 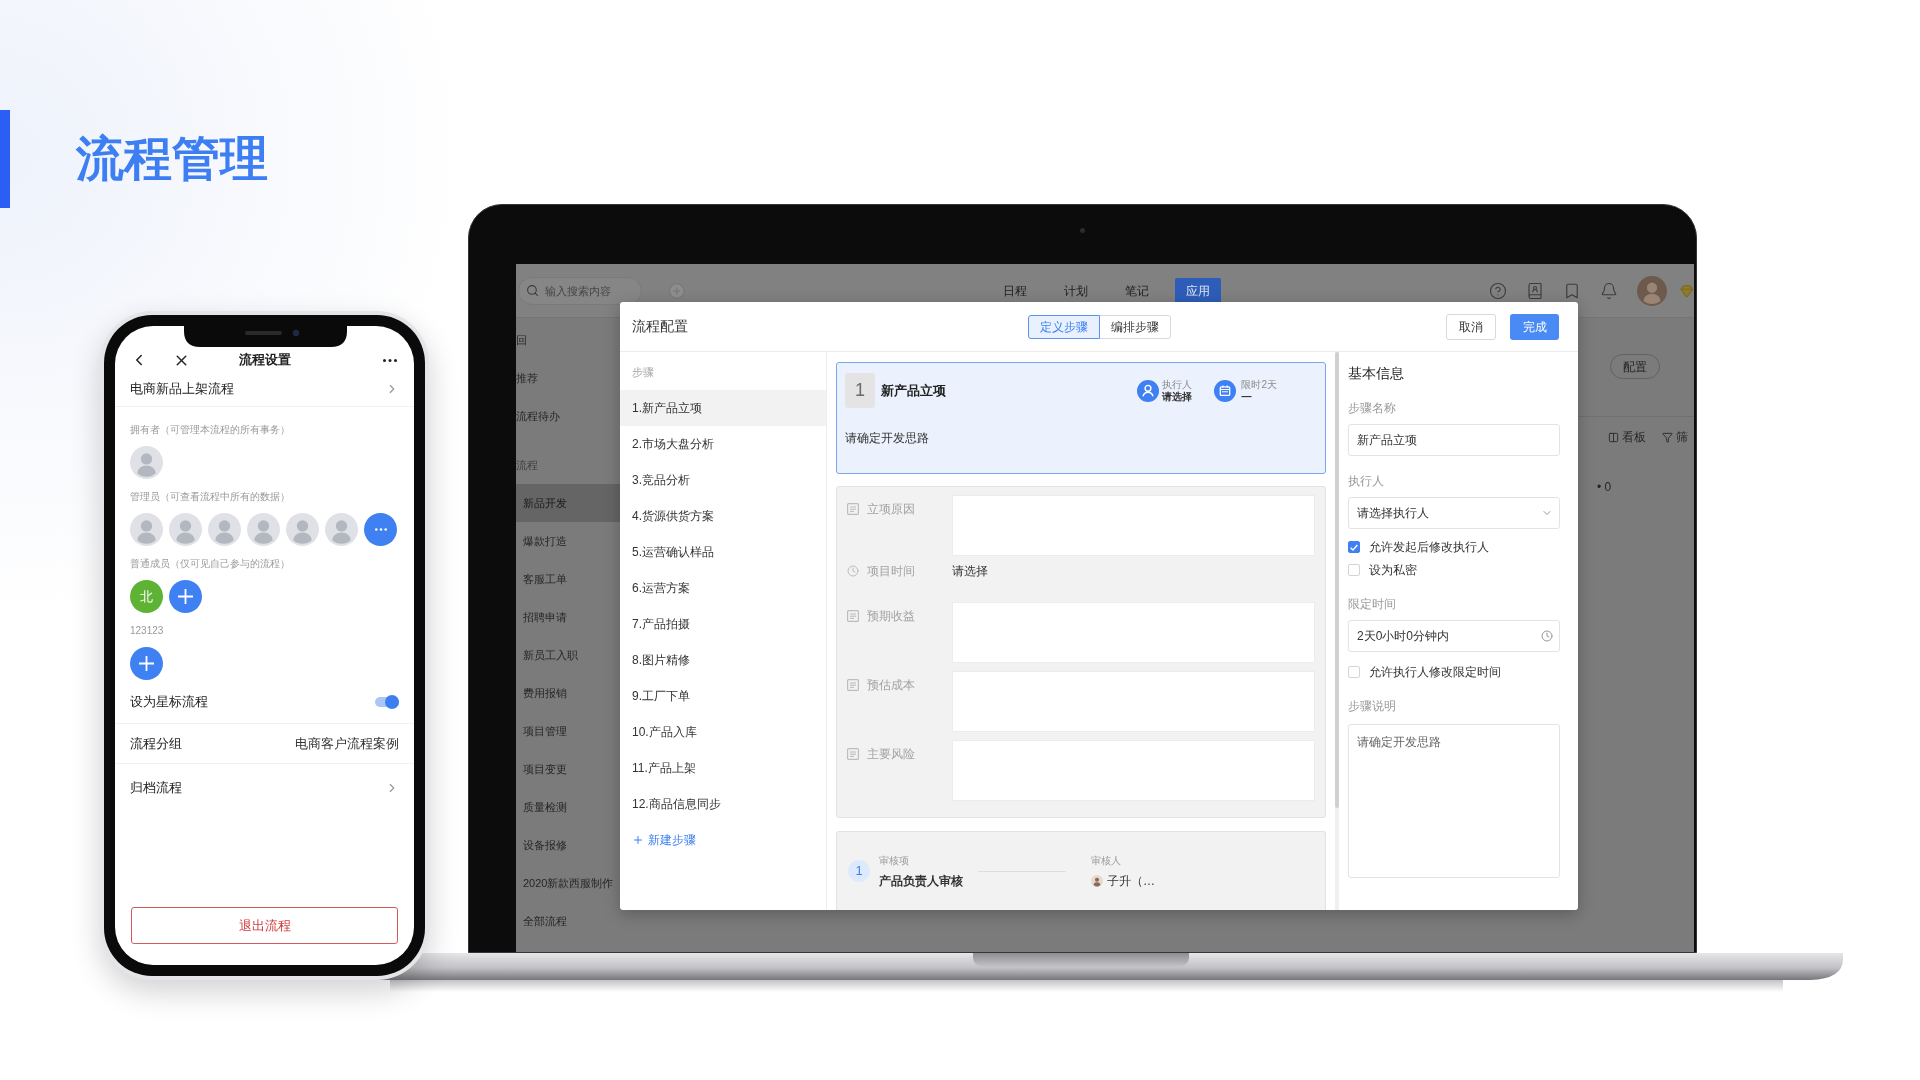 What do you see at coordinates (1106, 861) in the screenshot?
I see `field-label: 审核人` at bounding box center [1106, 861].